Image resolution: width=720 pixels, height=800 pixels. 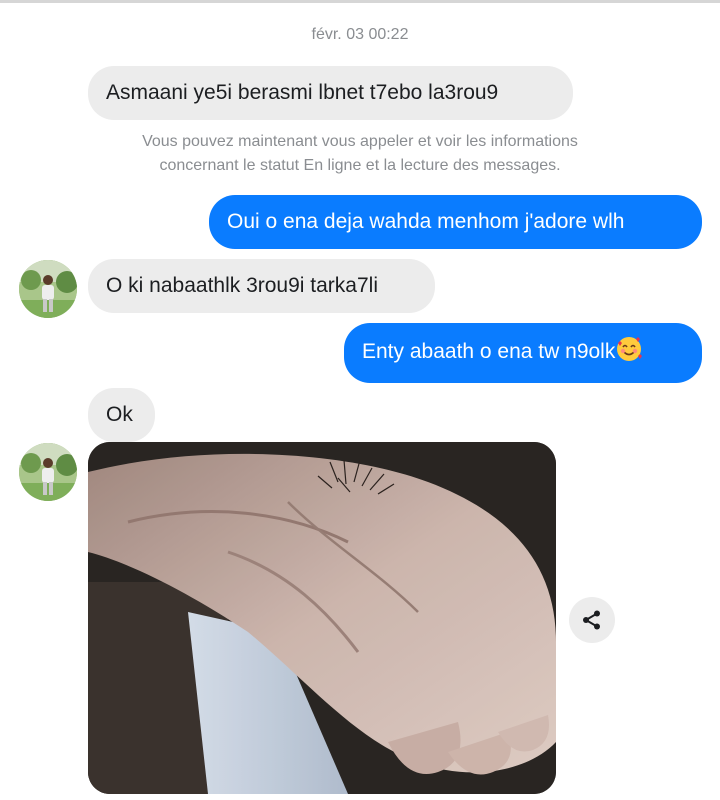 I want to click on share-icon, so click(x=591, y=620).